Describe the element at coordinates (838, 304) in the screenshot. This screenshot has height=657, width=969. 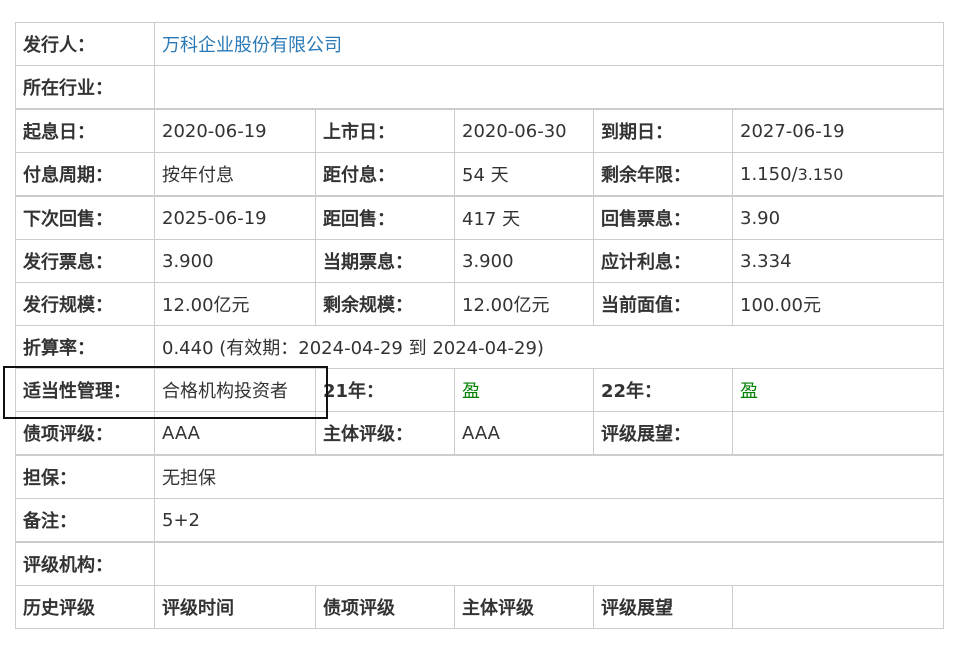
I see `value: 100.00元` at that location.